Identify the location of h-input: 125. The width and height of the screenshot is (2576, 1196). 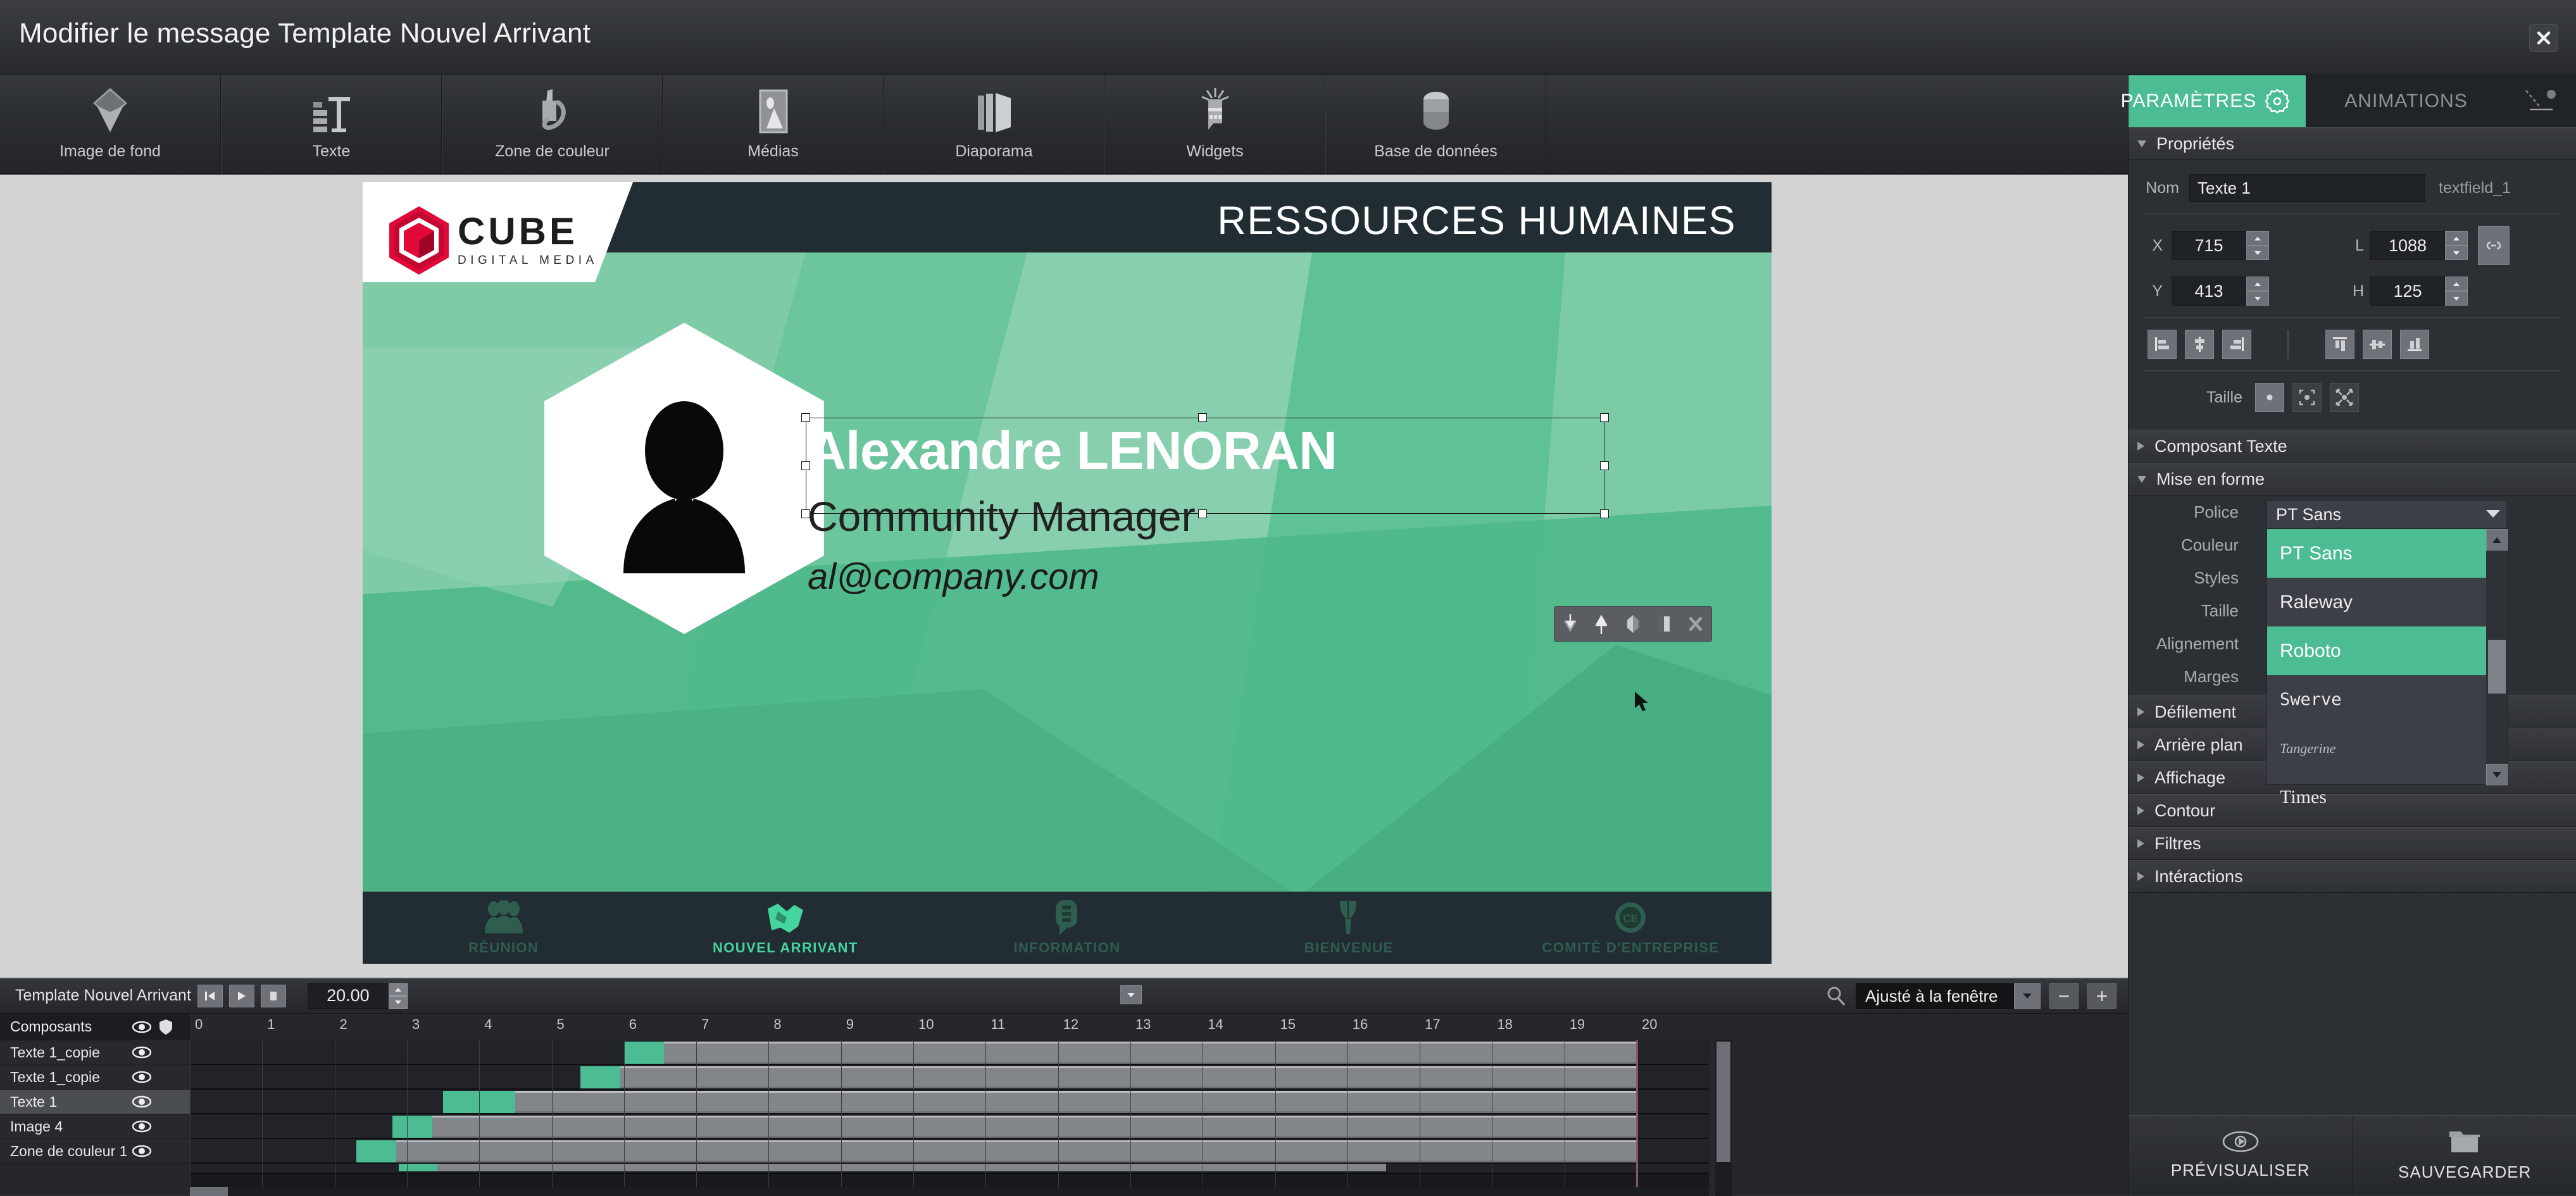
(2407, 291).